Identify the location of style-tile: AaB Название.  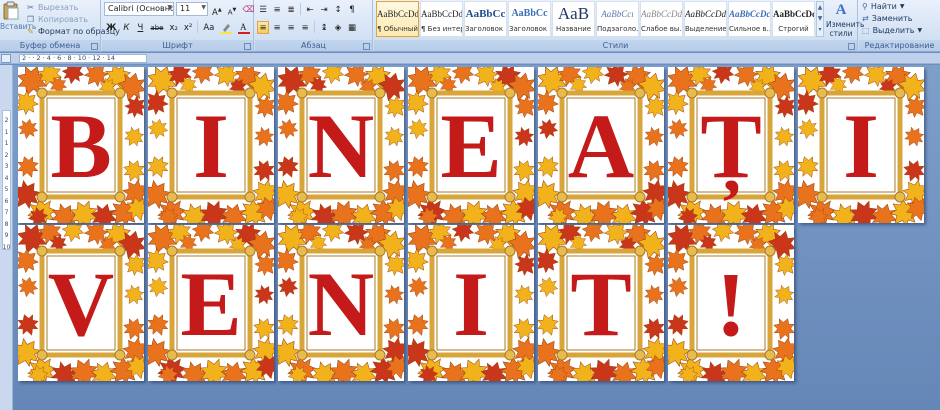
(573, 19).